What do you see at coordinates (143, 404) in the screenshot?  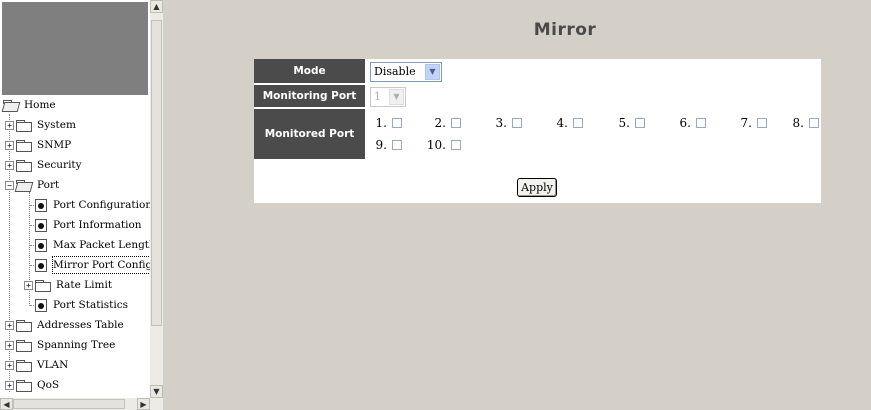 I see `scroll-right-icon: ▶` at bounding box center [143, 404].